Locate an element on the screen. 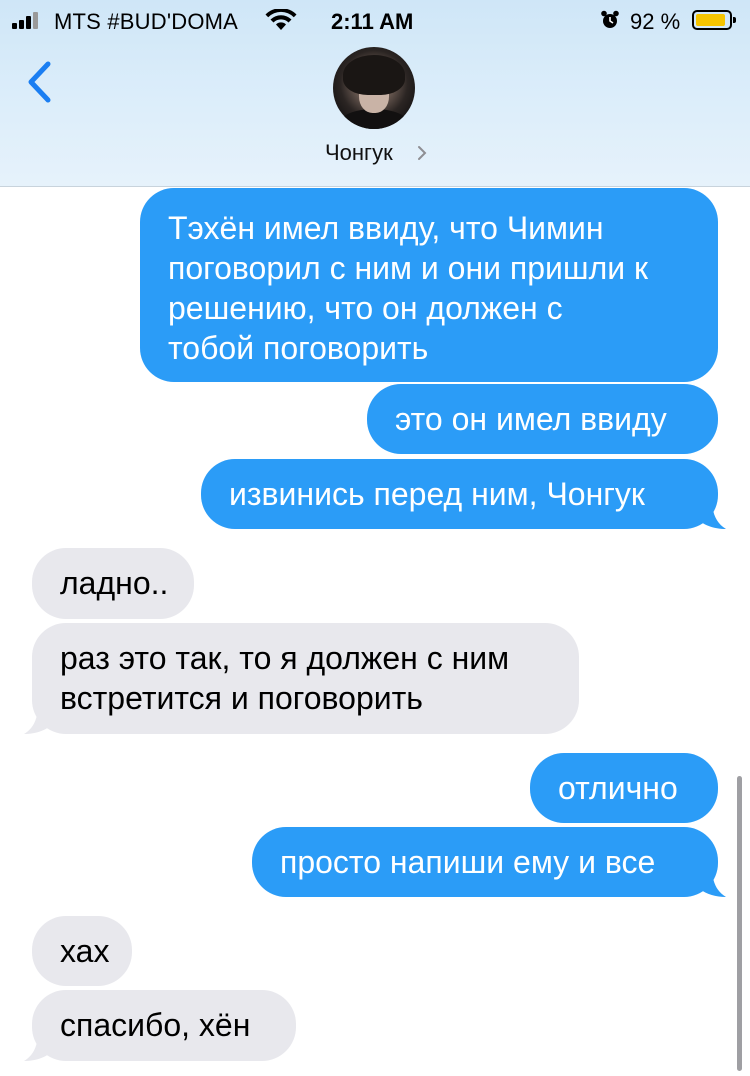  message-text-line: встретится и поговорить is located at coordinates (241, 698).